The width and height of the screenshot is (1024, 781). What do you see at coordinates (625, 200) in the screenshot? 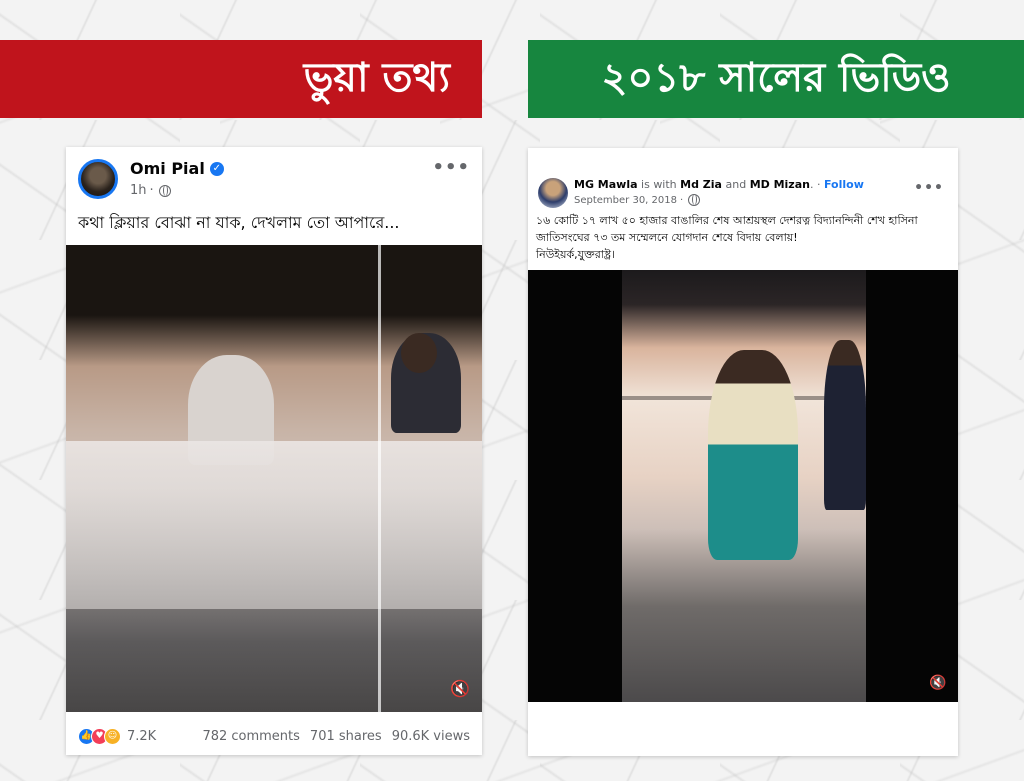
I see `post-date: September 30, 2018` at bounding box center [625, 200].